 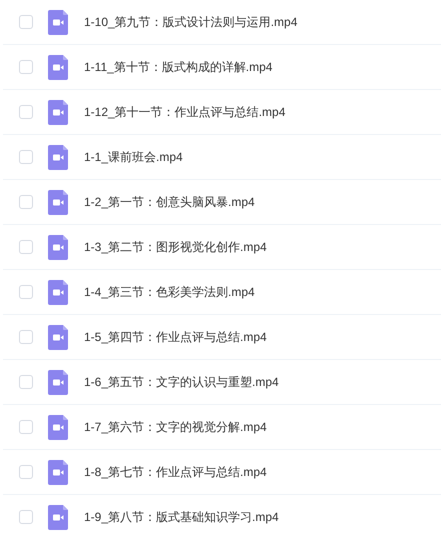 What do you see at coordinates (181, 382) in the screenshot?
I see `file-name: 1-6_第五节：文字的认识与重塑.mp4` at bounding box center [181, 382].